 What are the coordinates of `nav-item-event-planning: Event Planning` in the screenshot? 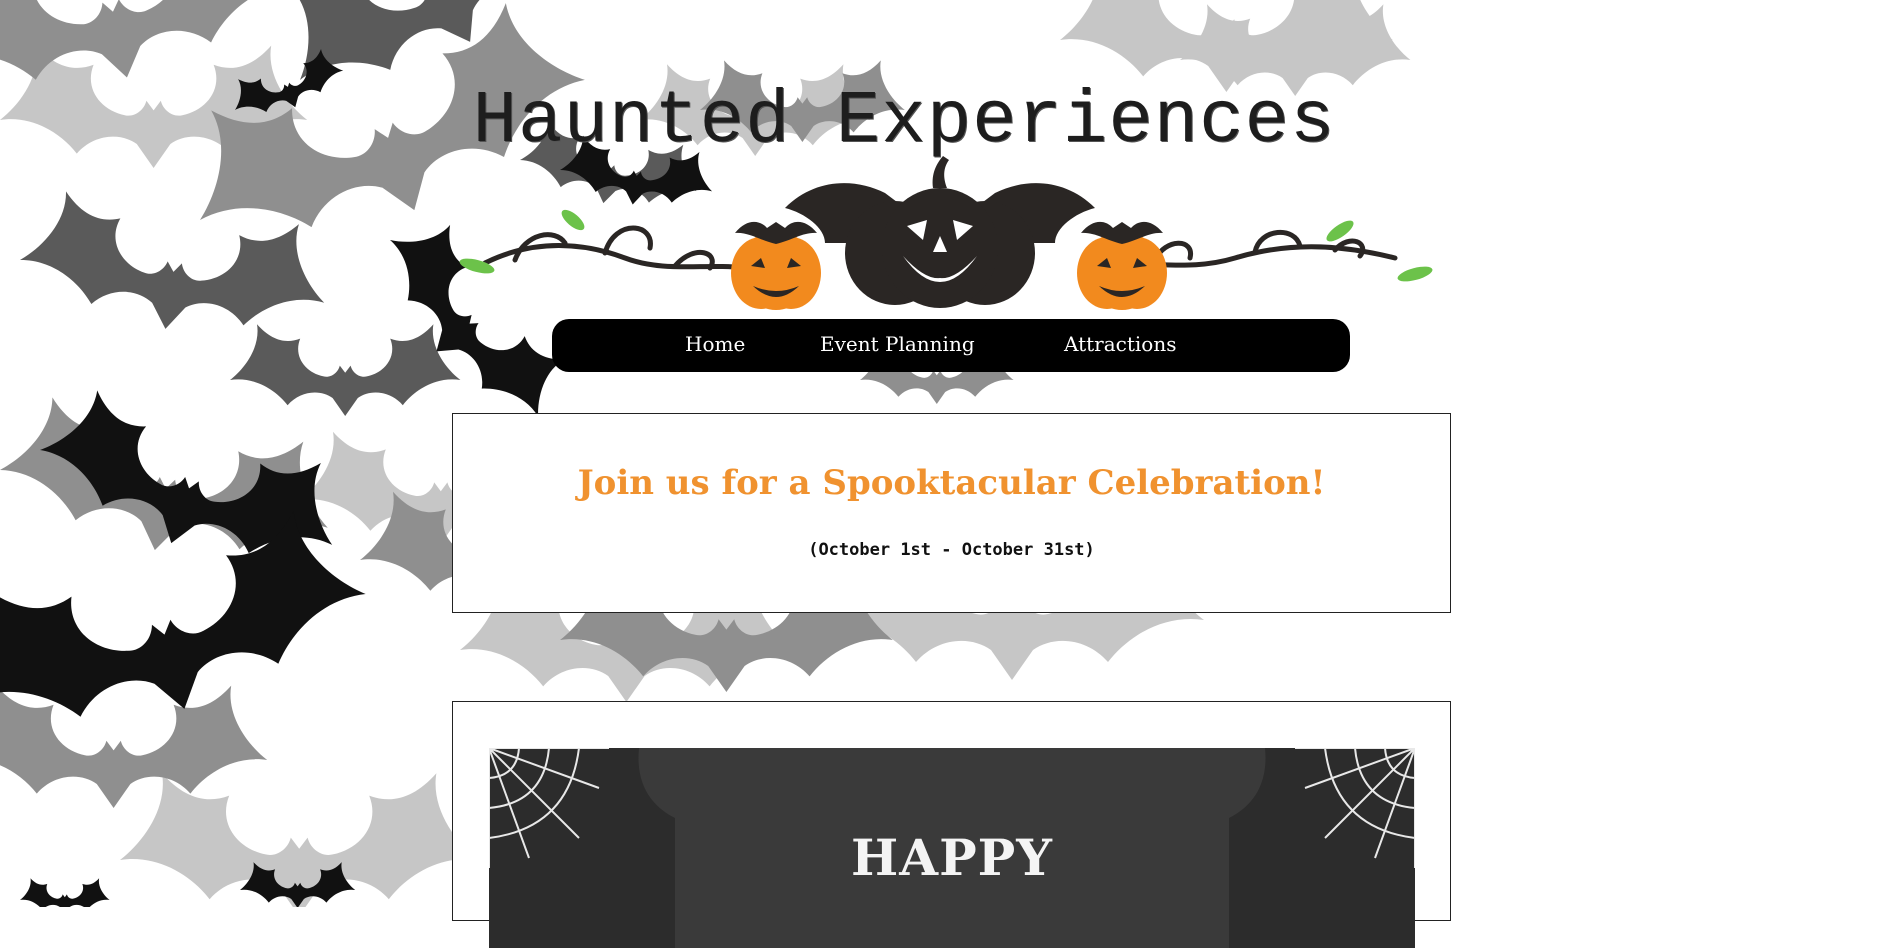 It's located at (897, 345).